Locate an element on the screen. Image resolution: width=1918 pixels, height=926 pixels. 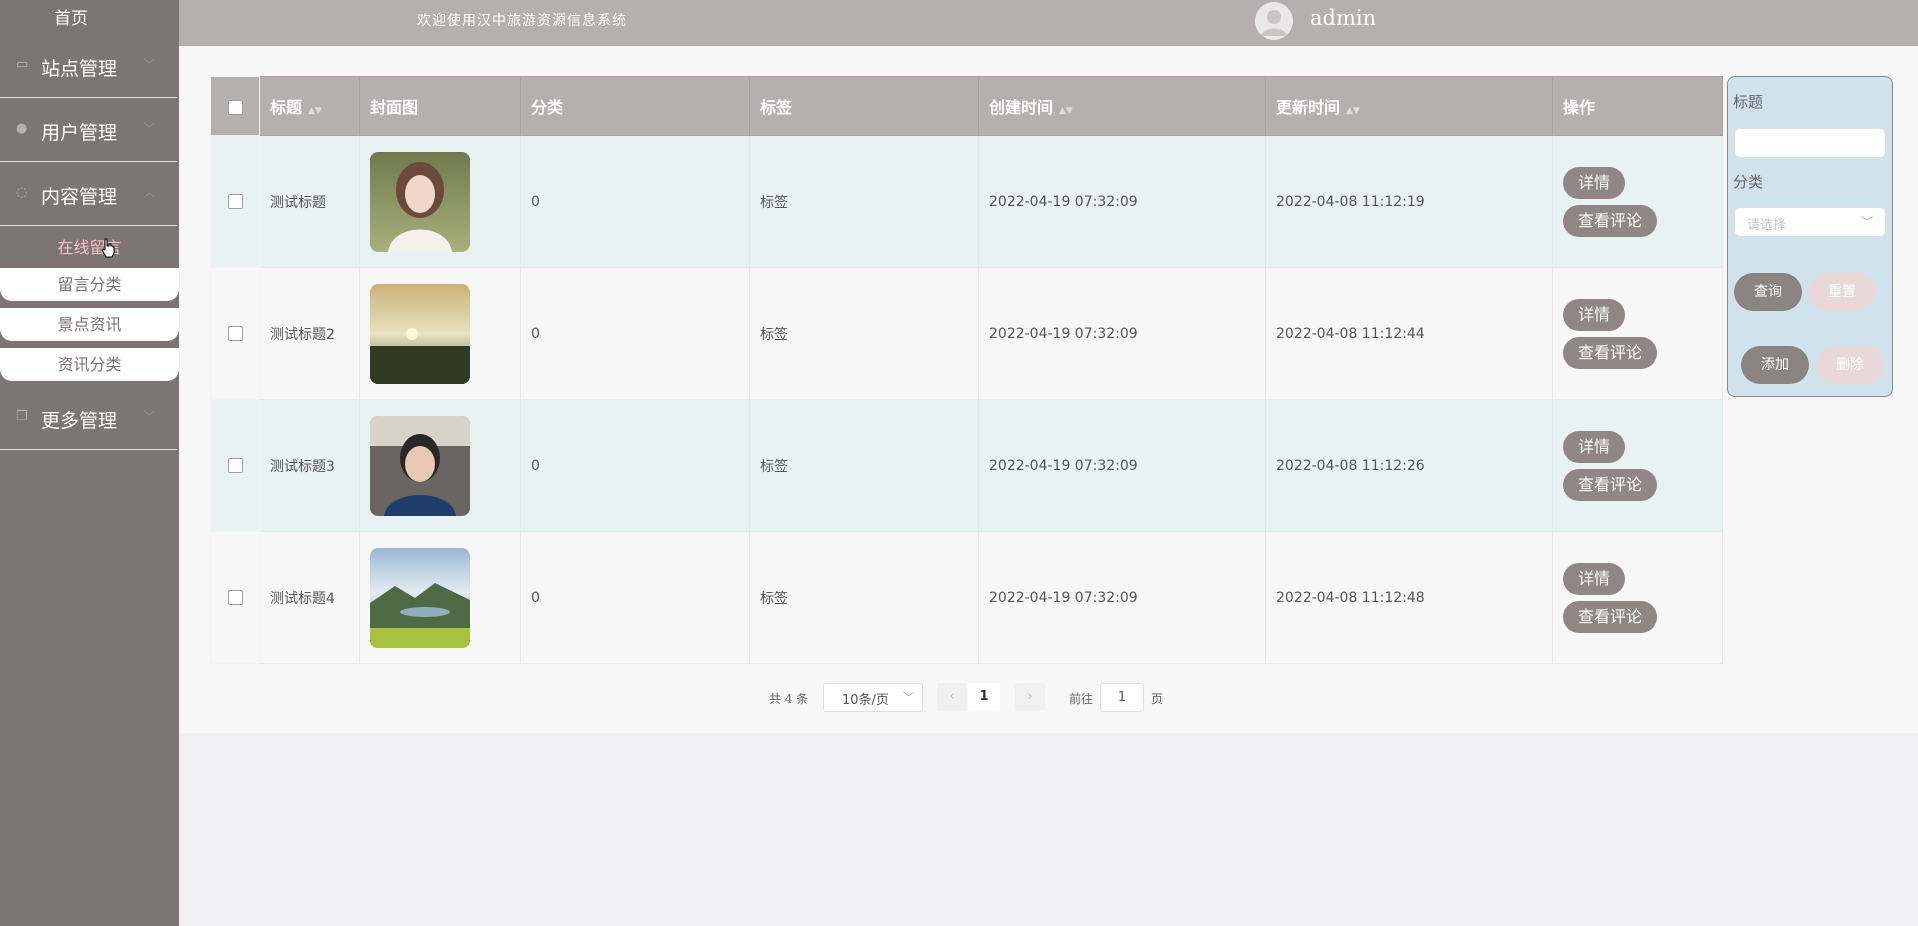
cell-updated: 2022-04-08 11:12:26 is located at coordinates (1409, 465).